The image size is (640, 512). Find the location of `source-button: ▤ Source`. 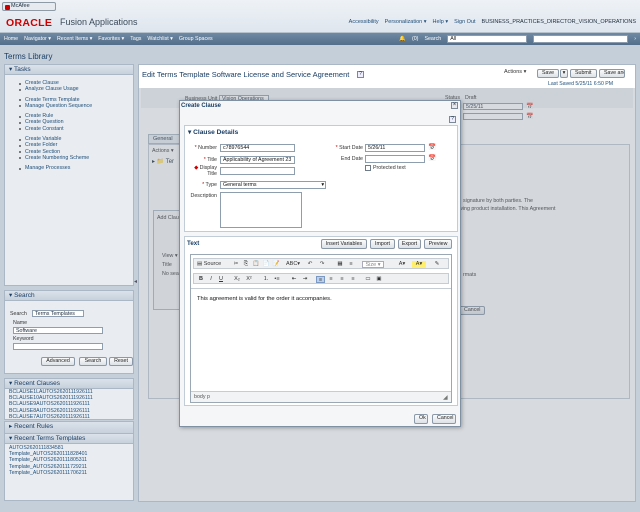

source-button: ▤ Source is located at coordinates (212, 264).